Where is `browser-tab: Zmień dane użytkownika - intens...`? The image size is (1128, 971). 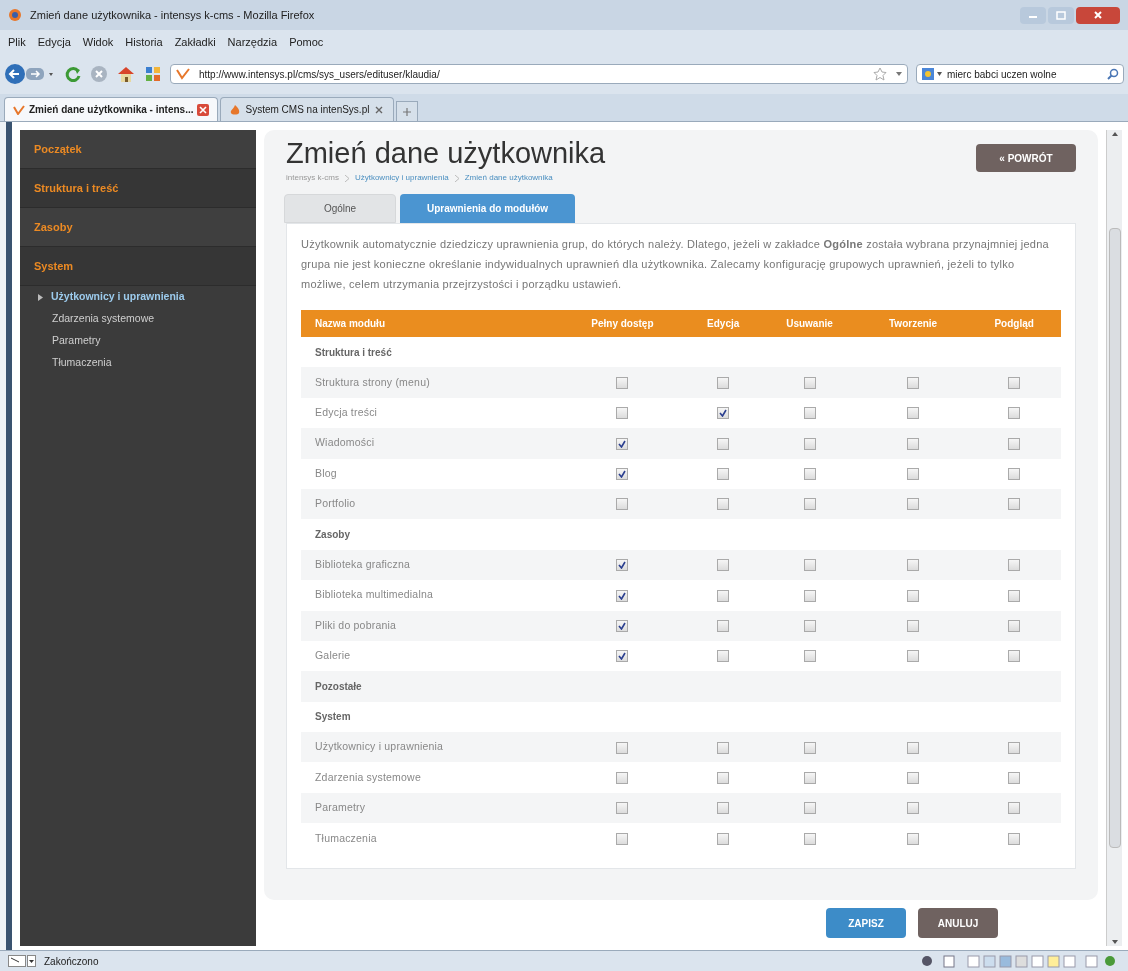
browser-tab: Zmień dane użytkownika - intens... is located at coordinates (111, 109).